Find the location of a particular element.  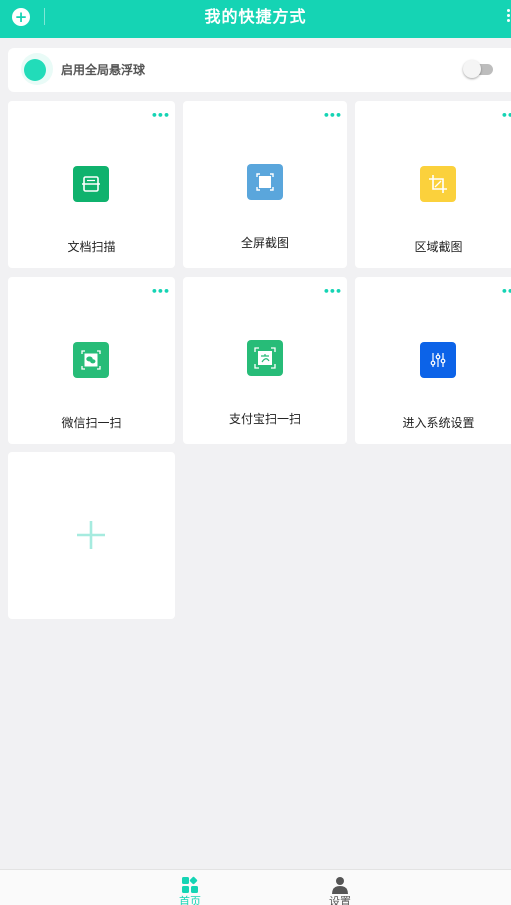

tile-label: 微信扫一扫 is located at coordinates (91, 423).